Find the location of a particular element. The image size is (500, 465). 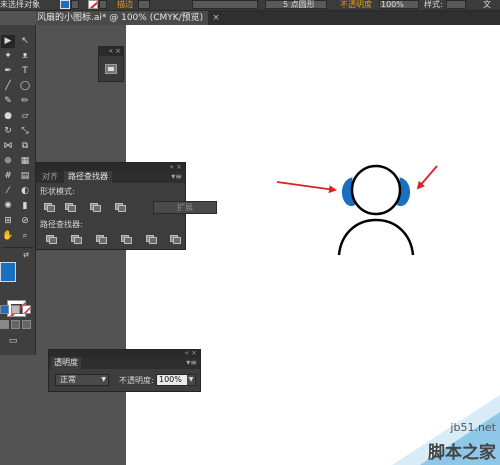

rotate-tool-icon: ↻ is located at coordinates (8, 131).